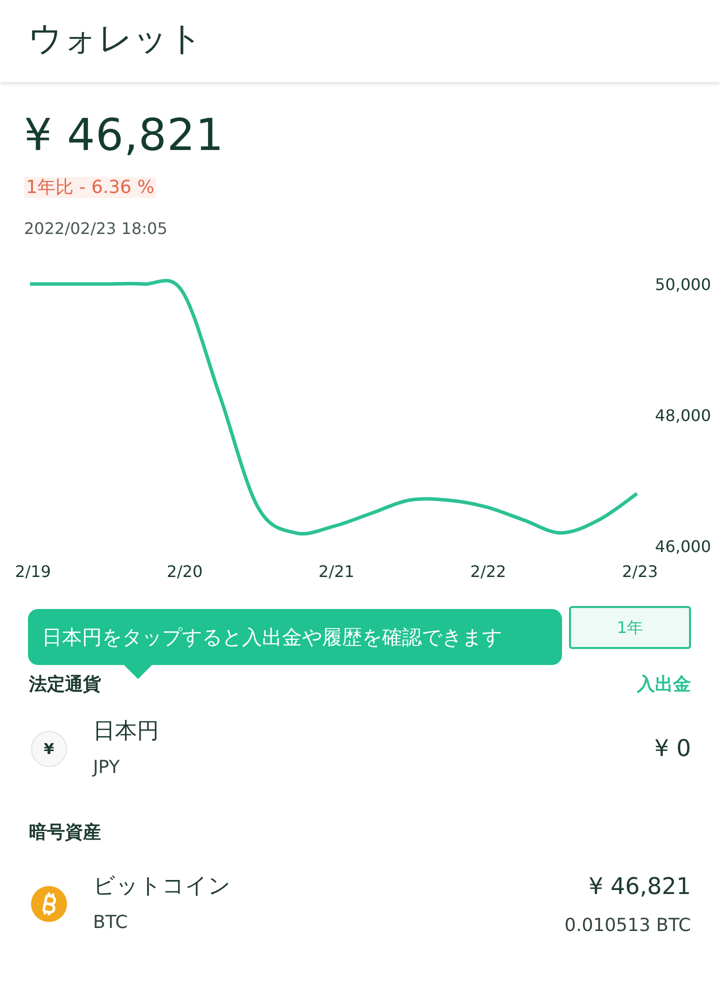 Image resolution: width=720 pixels, height=987 pixels. I want to click on change-text: 1年比 - 6.36 %, so click(90, 187).